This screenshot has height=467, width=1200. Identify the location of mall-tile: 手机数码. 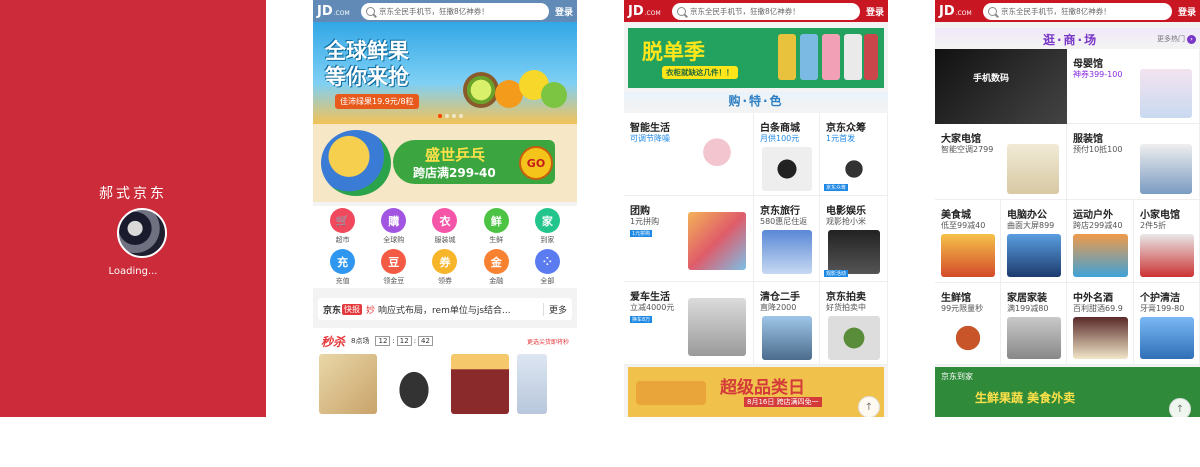
(1001, 86).